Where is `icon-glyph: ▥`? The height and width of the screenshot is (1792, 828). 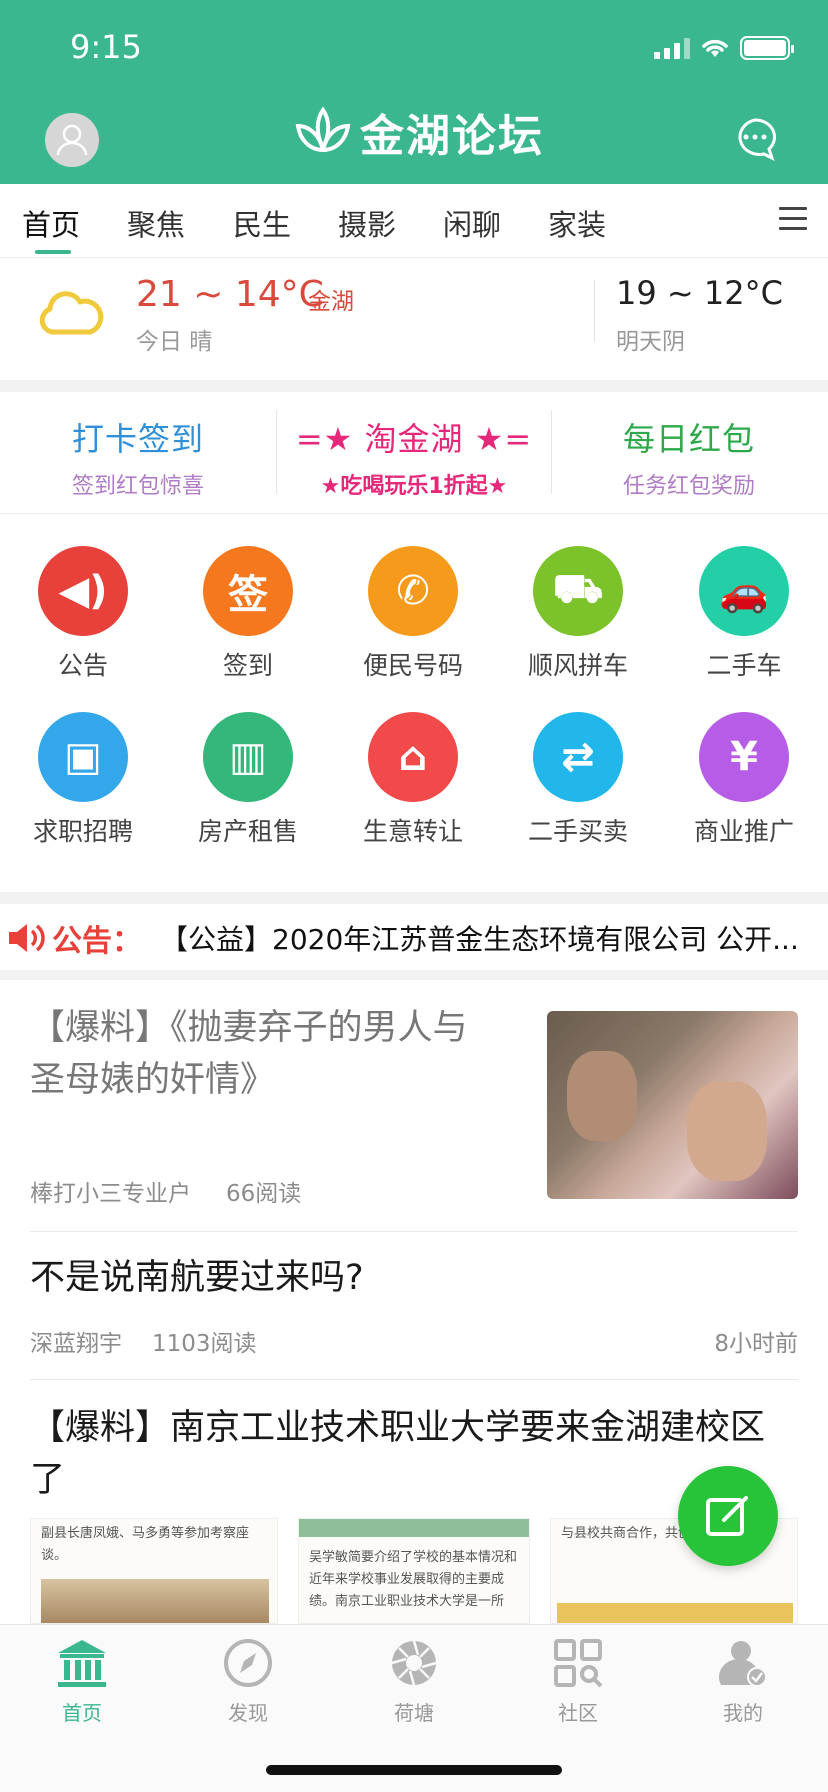
icon-glyph: ▥ is located at coordinates (248, 757).